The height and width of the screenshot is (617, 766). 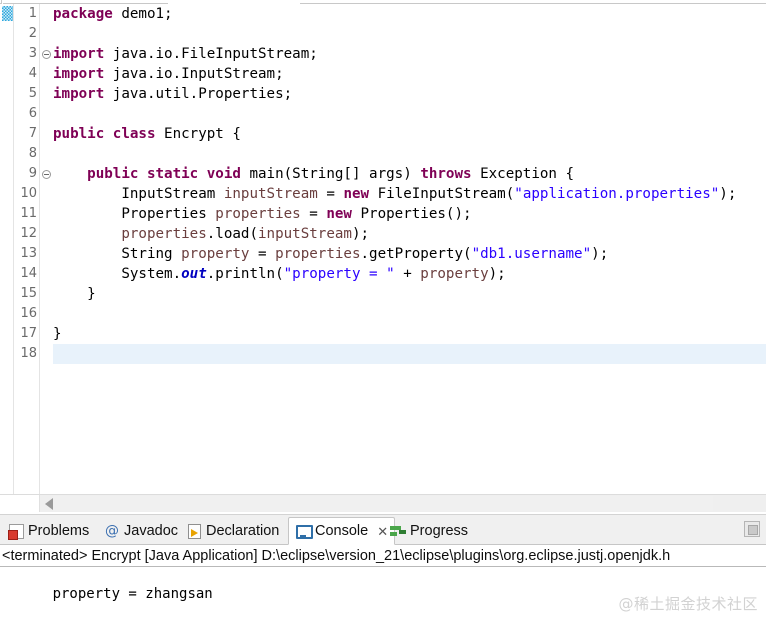 What do you see at coordinates (32, 13) in the screenshot?
I see `line-number: 1` at bounding box center [32, 13].